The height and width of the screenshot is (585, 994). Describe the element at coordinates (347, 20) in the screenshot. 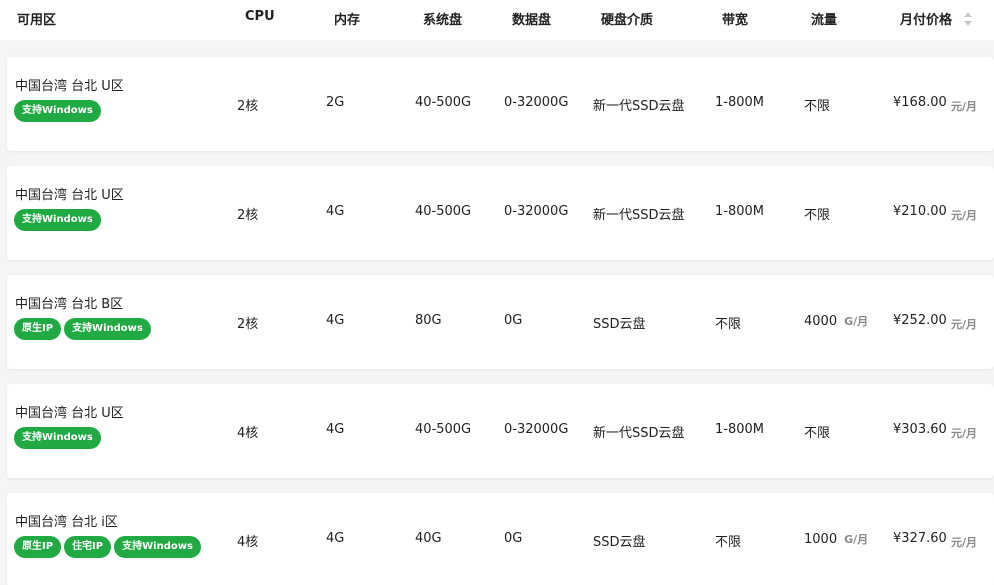

I see `header-memory: 内存` at that location.